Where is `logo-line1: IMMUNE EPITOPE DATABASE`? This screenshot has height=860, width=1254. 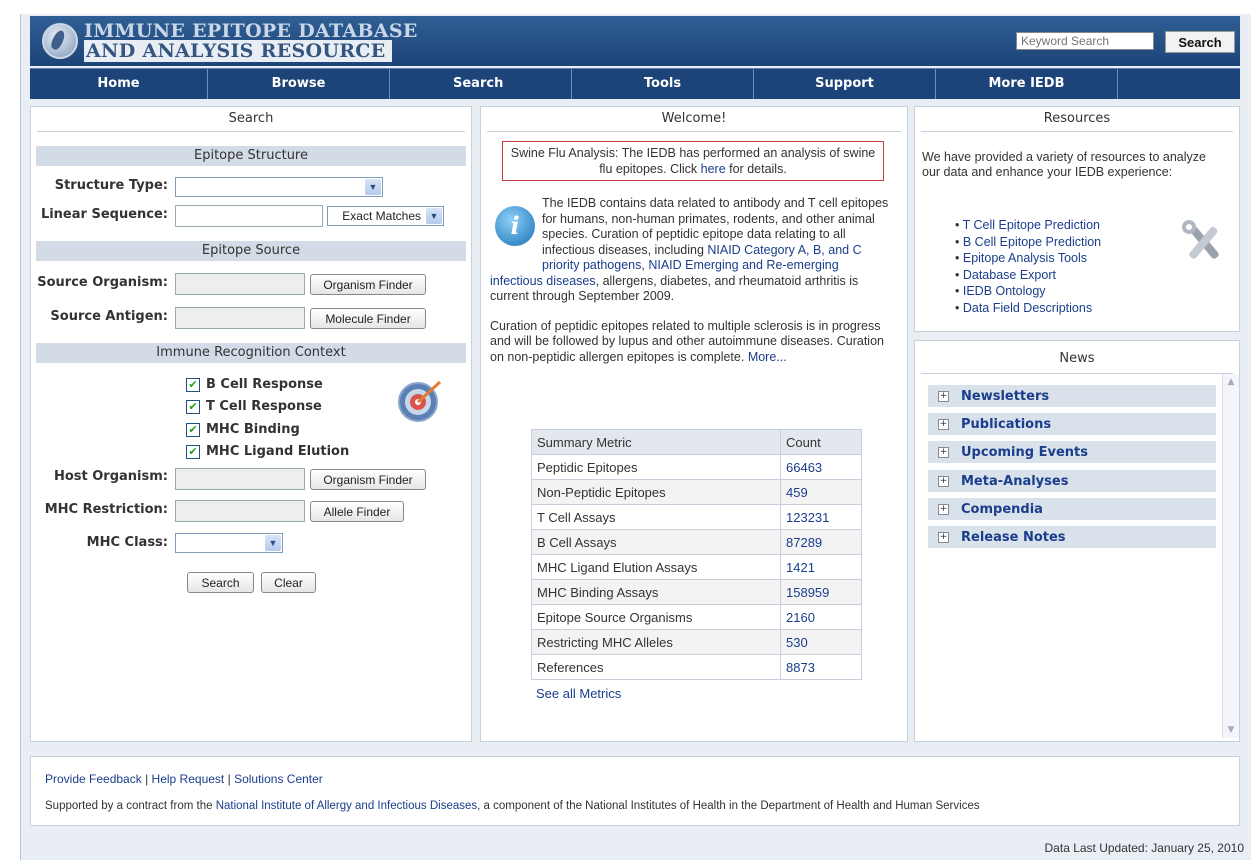
logo-line1: IMMUNE EPITOPE DATABASE is located at coordinates (251, 31).